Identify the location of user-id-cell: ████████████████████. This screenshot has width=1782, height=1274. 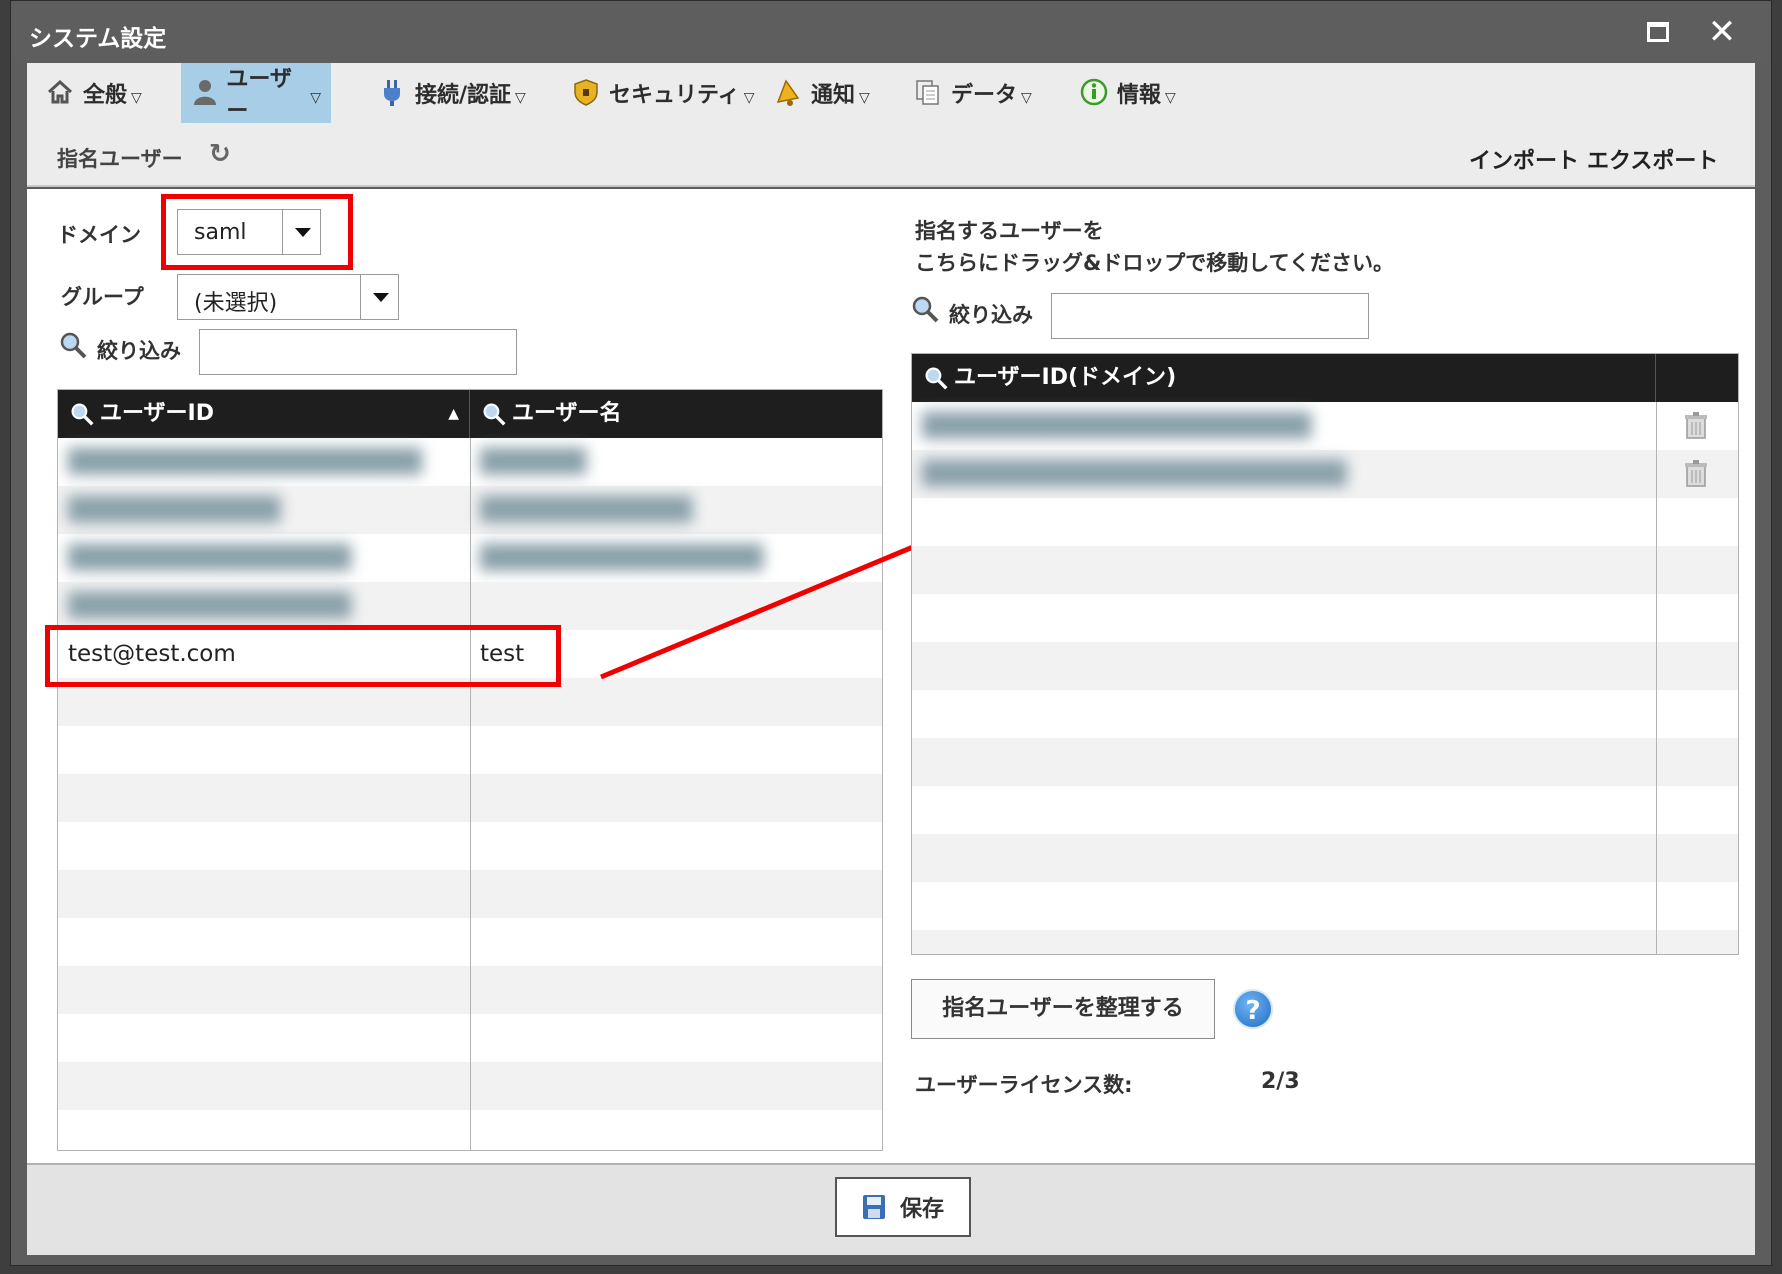
(245, 462).